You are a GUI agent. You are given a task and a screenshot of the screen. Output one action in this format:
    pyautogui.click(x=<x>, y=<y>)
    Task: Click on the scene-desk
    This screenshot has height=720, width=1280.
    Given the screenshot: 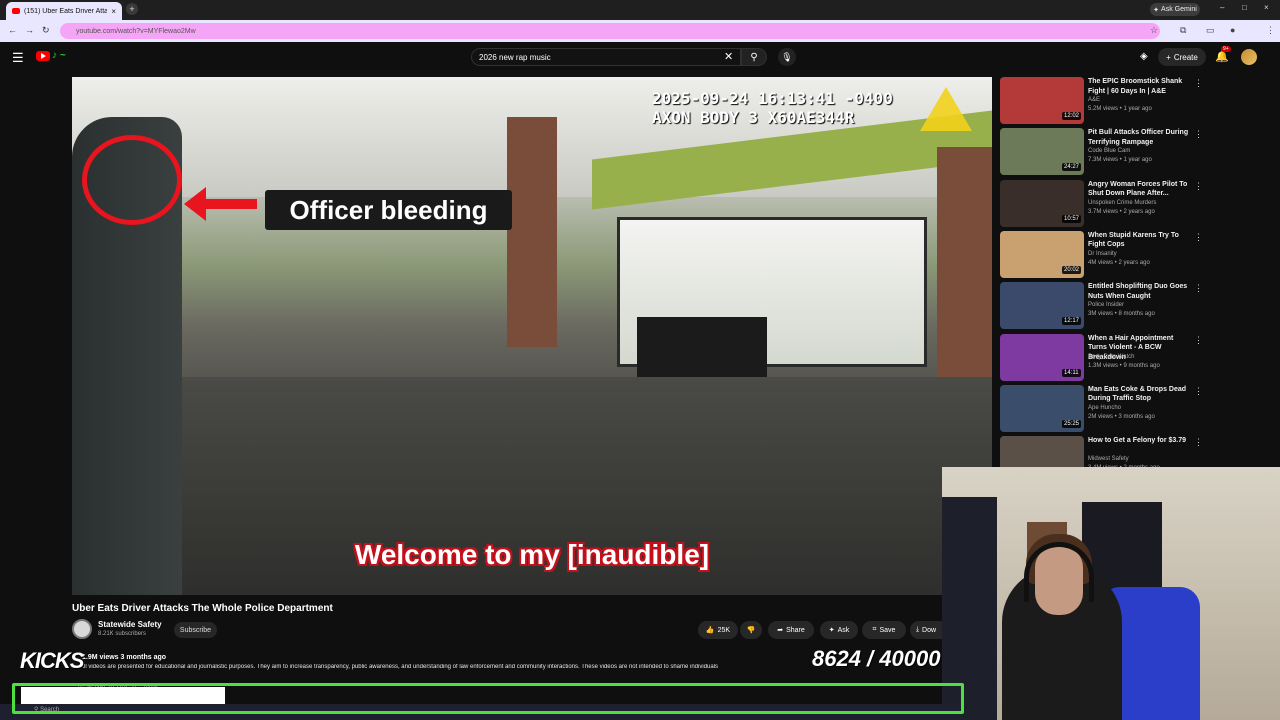 What is the action you would take?
    pyautogui.click(x=702, y=347)
    